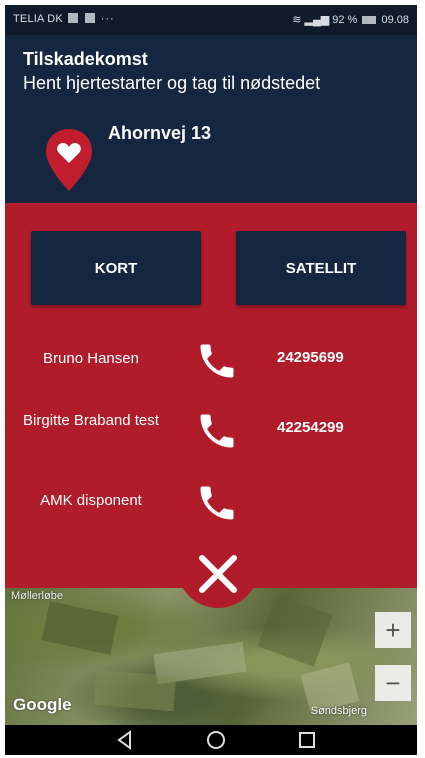 The image size is (425, 758). Describe the element at coordinates (38, 19) in the screenshot. I see `carrier-label: TELIA DK` at that location.